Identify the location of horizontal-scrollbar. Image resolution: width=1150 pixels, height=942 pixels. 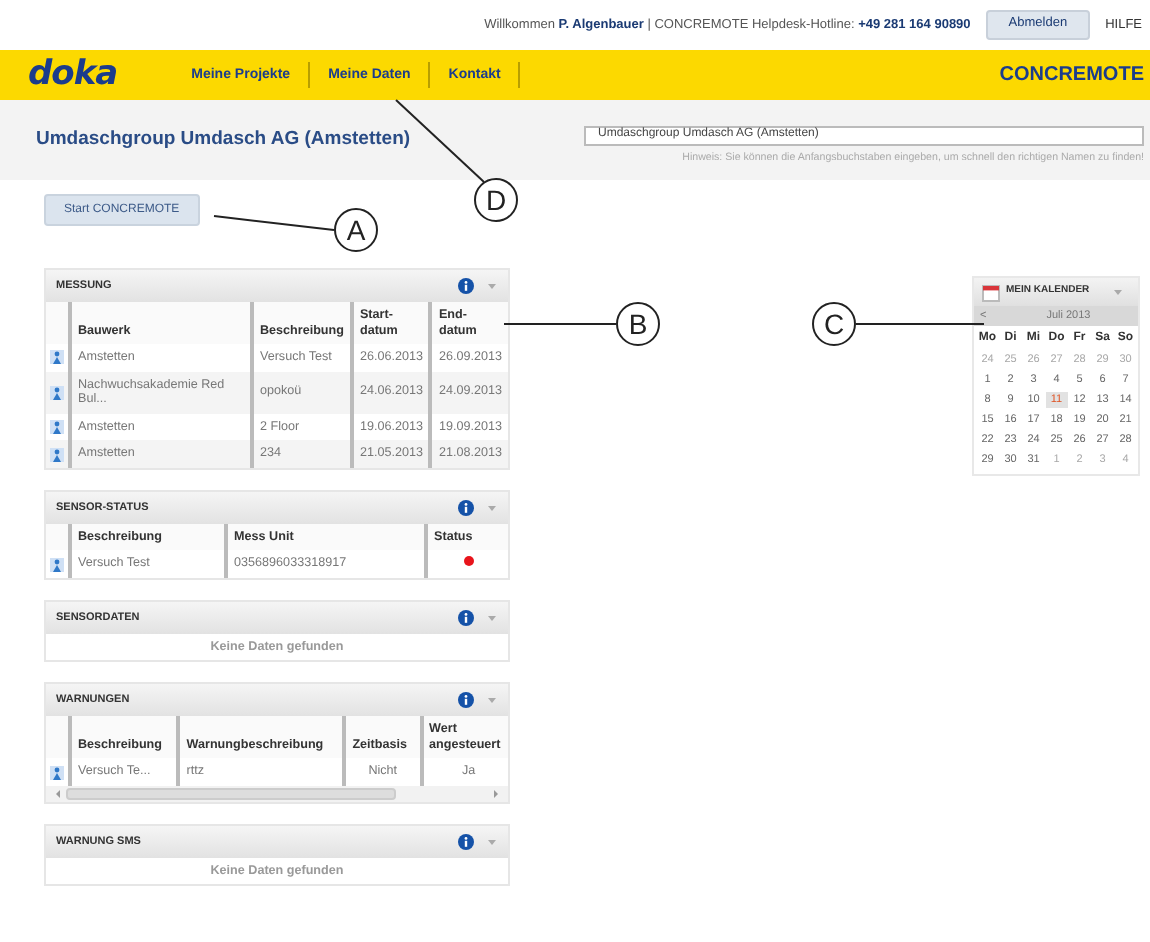
(277, 794).